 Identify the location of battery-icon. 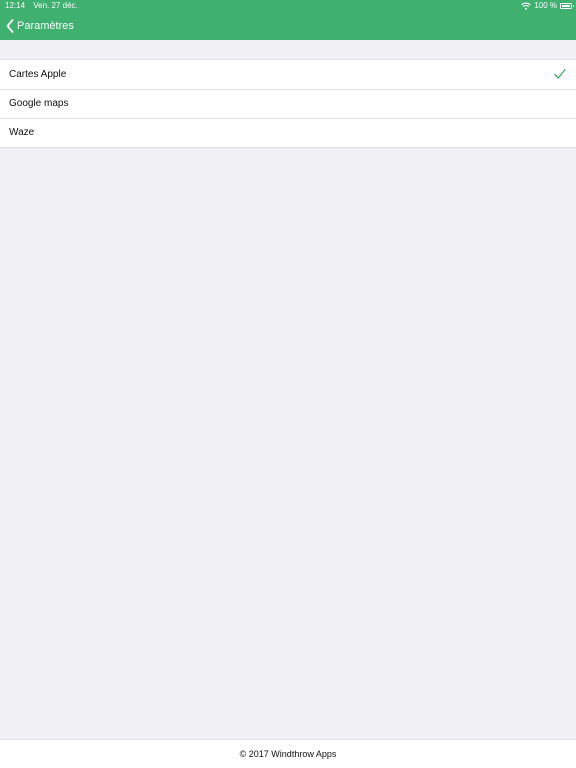
(567, 6).